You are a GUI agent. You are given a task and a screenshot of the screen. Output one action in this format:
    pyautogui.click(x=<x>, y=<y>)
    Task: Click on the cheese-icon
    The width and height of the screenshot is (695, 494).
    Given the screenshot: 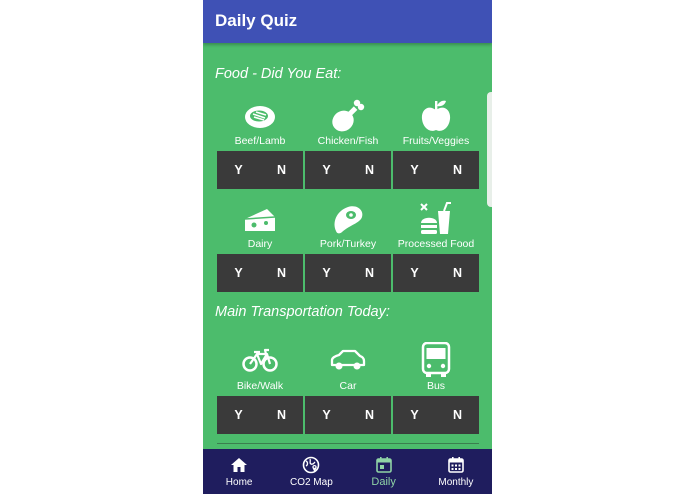 What is the action you would take?
    pyautogui.click(x=260, y=219)
    